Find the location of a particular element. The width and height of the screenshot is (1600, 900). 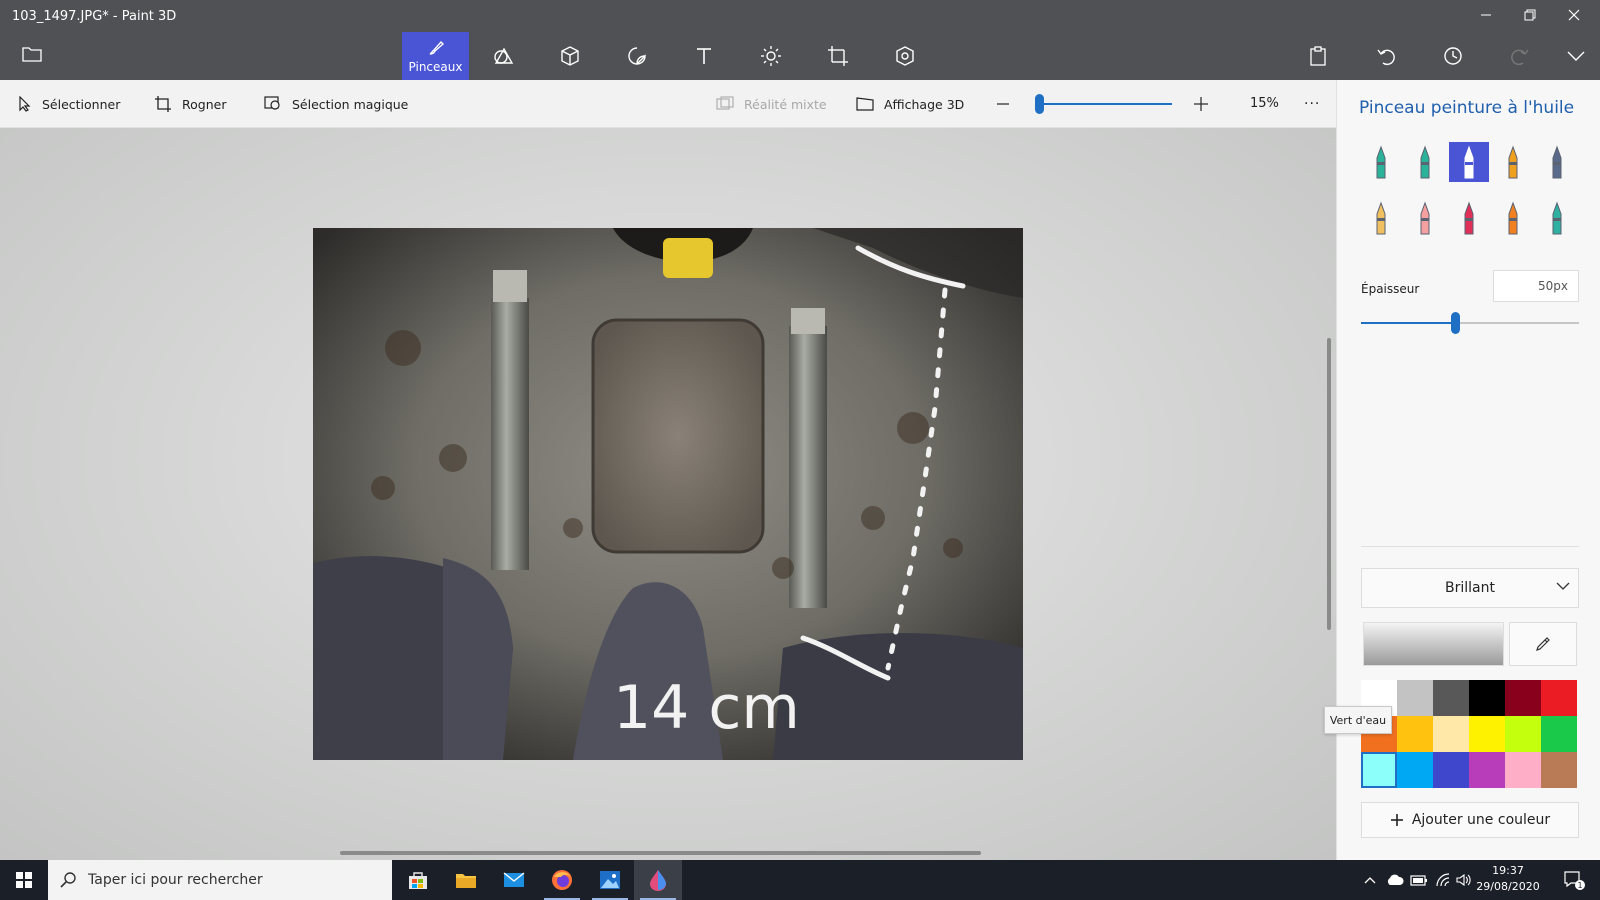

start-button is located at coordinates (24, 880).